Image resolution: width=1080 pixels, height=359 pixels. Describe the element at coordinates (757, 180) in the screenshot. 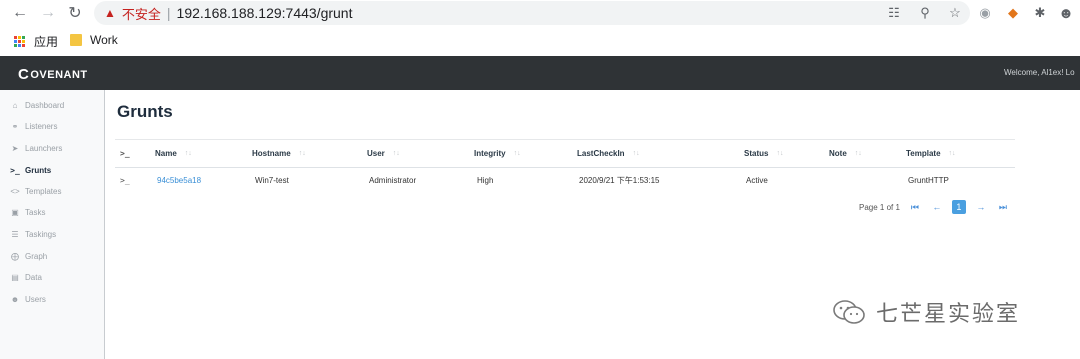

I see `cell-status: Active` at that location.